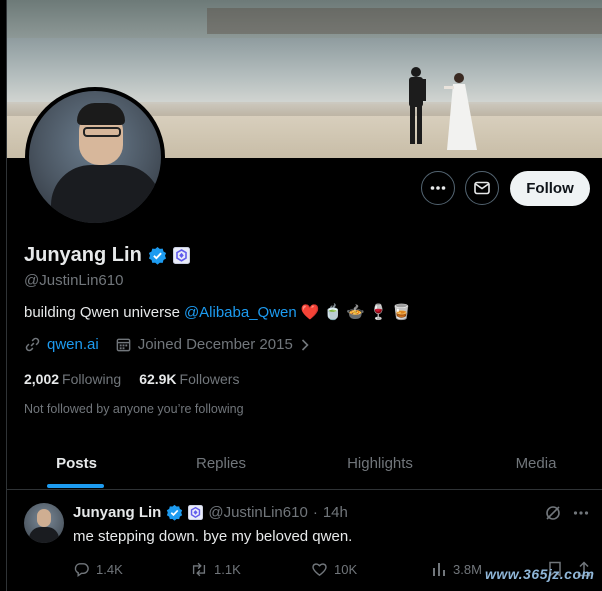  I want to click on joined-date: Joined December 2015, so click(215, 344).